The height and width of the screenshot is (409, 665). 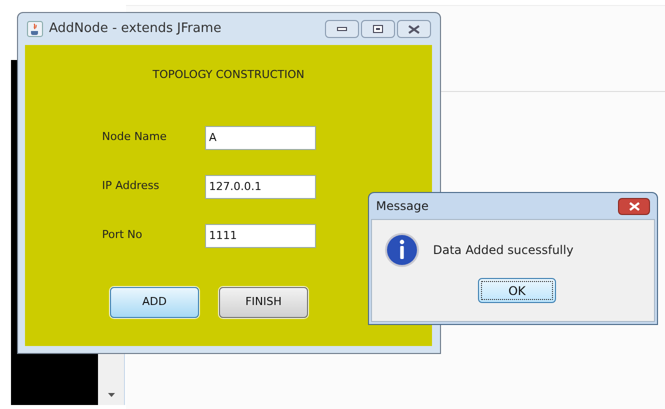 What do you see at coordinates (260, 236) in the screenshot?
I see `input-field: 1111` at bounding box center [260, 236].